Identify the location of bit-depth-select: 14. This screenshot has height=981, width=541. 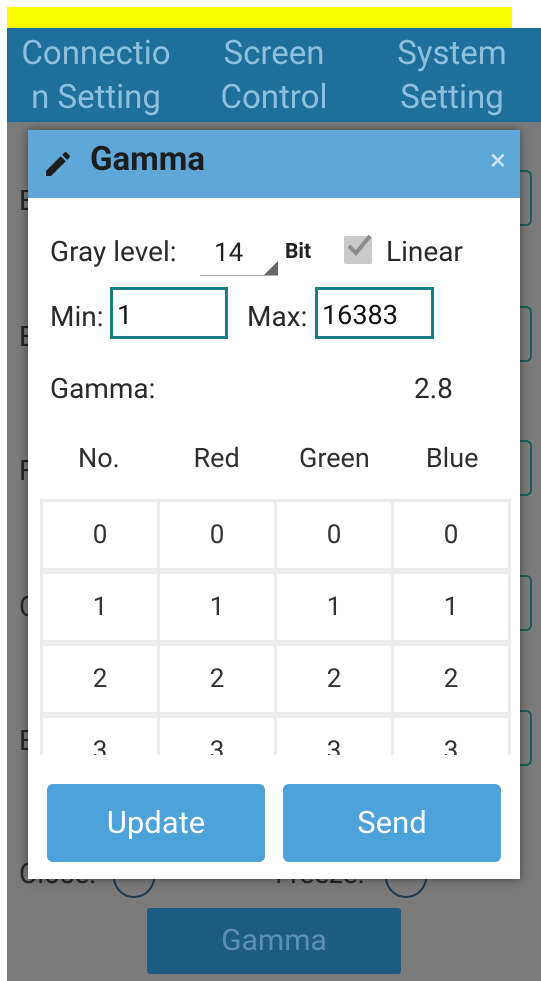
(239, 254).